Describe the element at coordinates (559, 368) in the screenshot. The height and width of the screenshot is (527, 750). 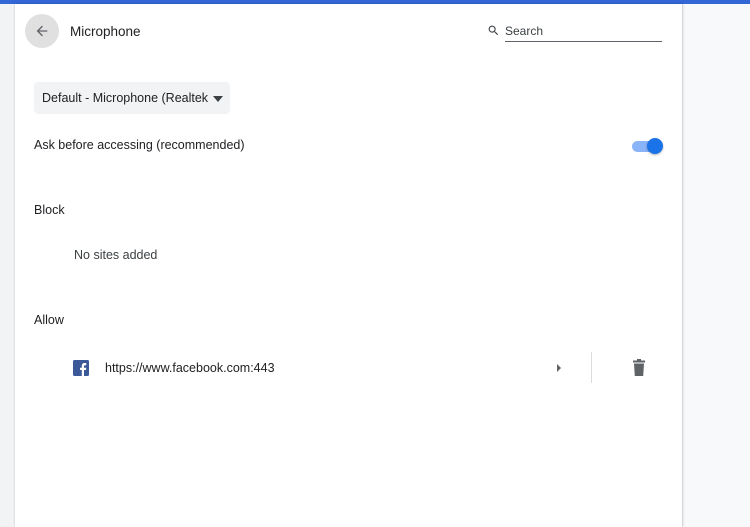
I see `arrow-right-icon` at that location.